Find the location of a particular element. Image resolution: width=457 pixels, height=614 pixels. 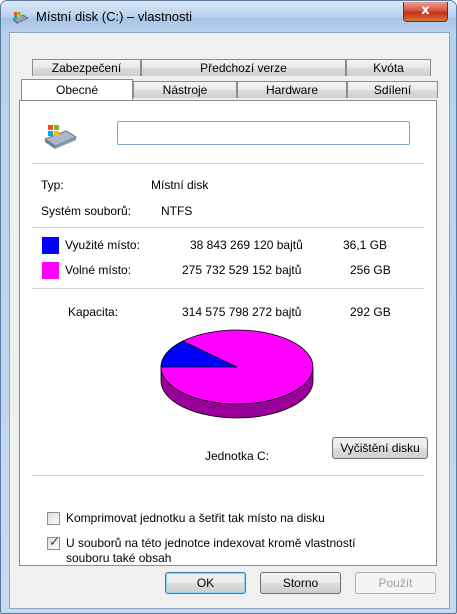

title-bar: Místní disk (C:) – vlastnosti x is located at coordinates (228, 17).